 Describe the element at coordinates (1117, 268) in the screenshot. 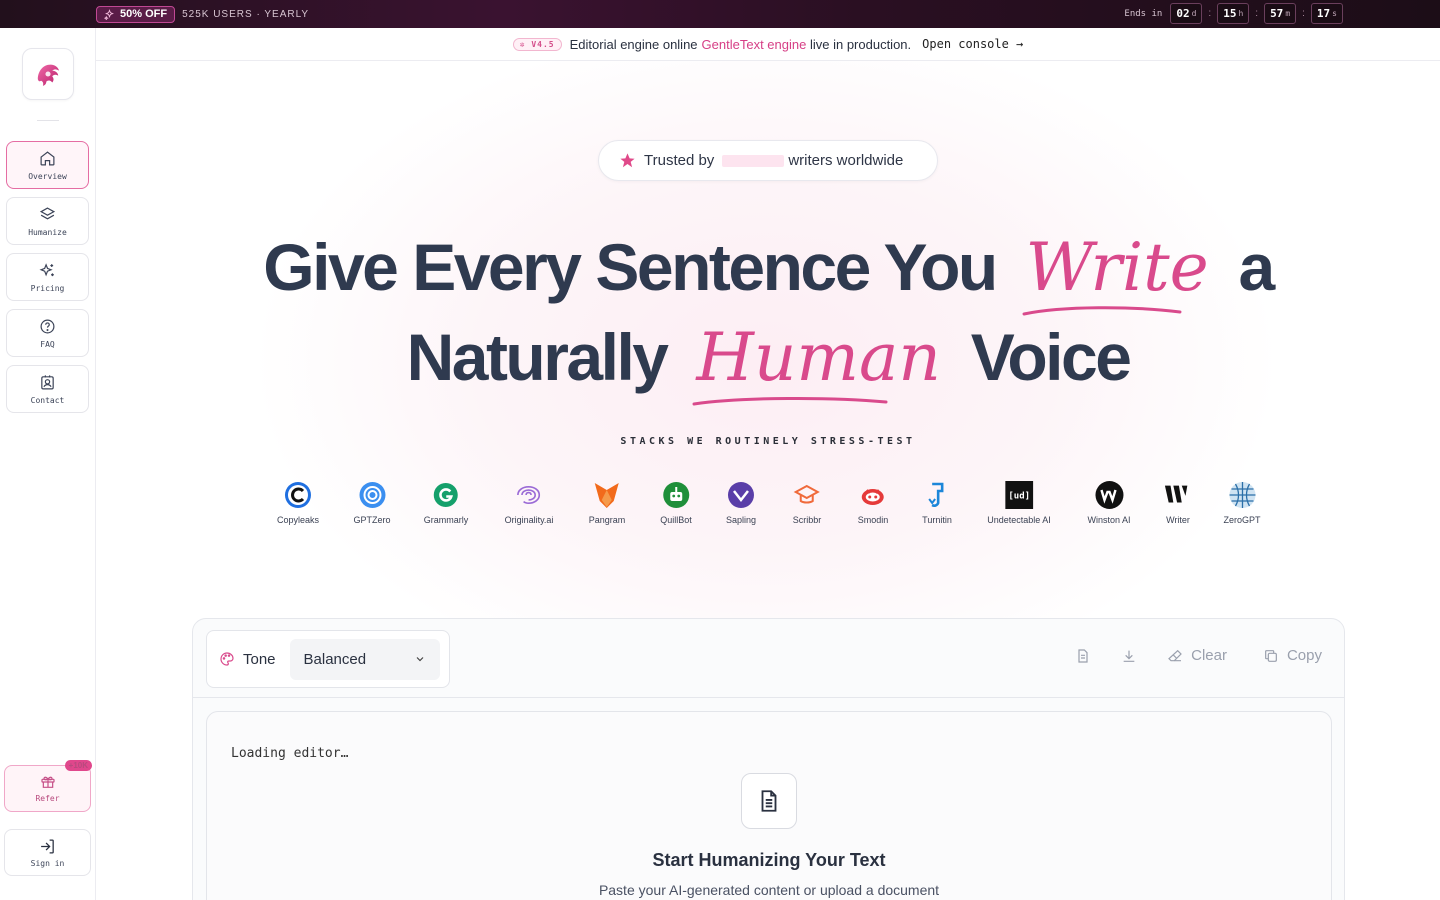

I see `headline-script-word: Write` at that location.